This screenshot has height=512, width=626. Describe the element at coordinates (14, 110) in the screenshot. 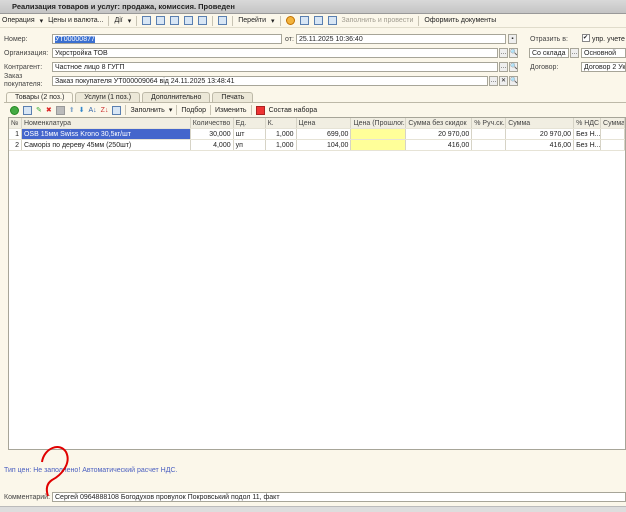

I see `add-icon` at that location.